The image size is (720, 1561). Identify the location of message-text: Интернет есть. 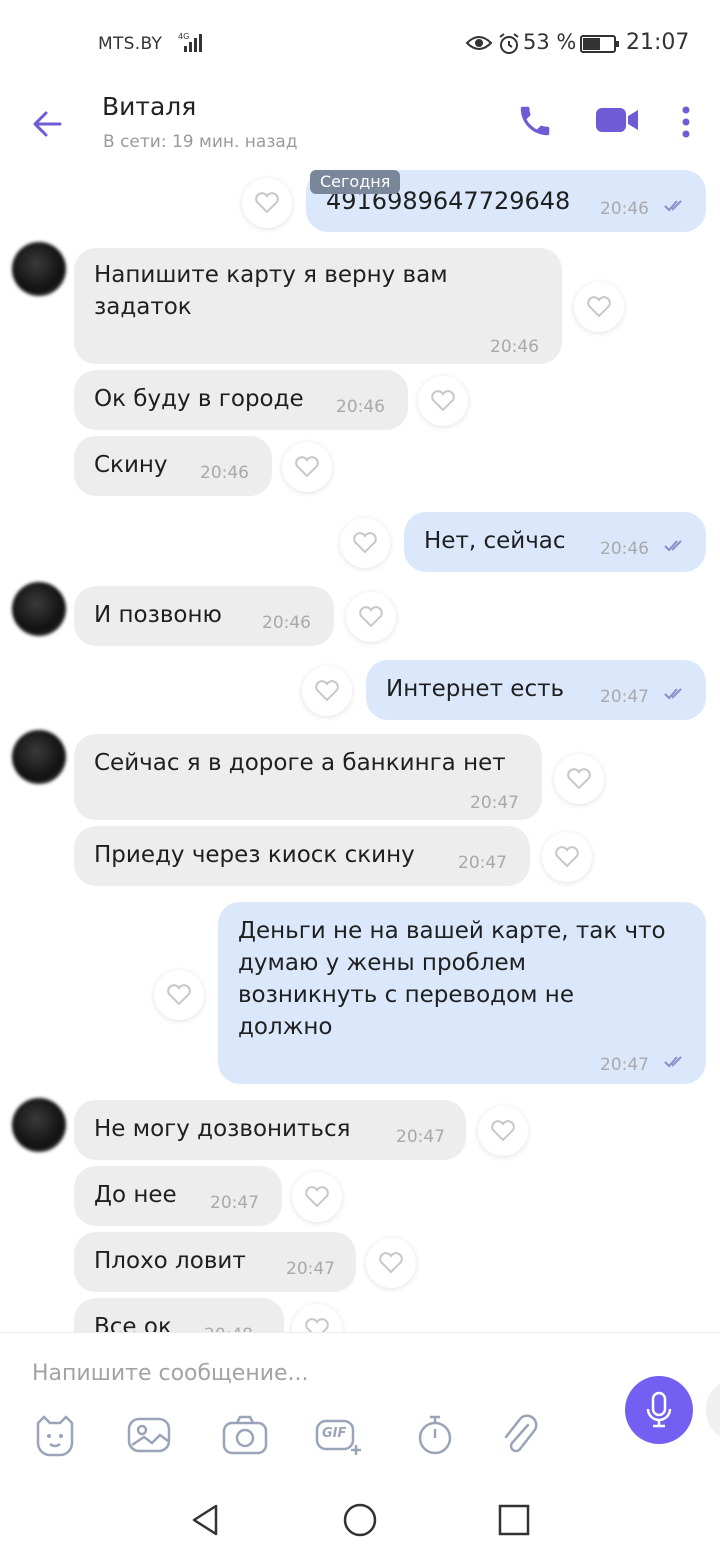
(475, 689).